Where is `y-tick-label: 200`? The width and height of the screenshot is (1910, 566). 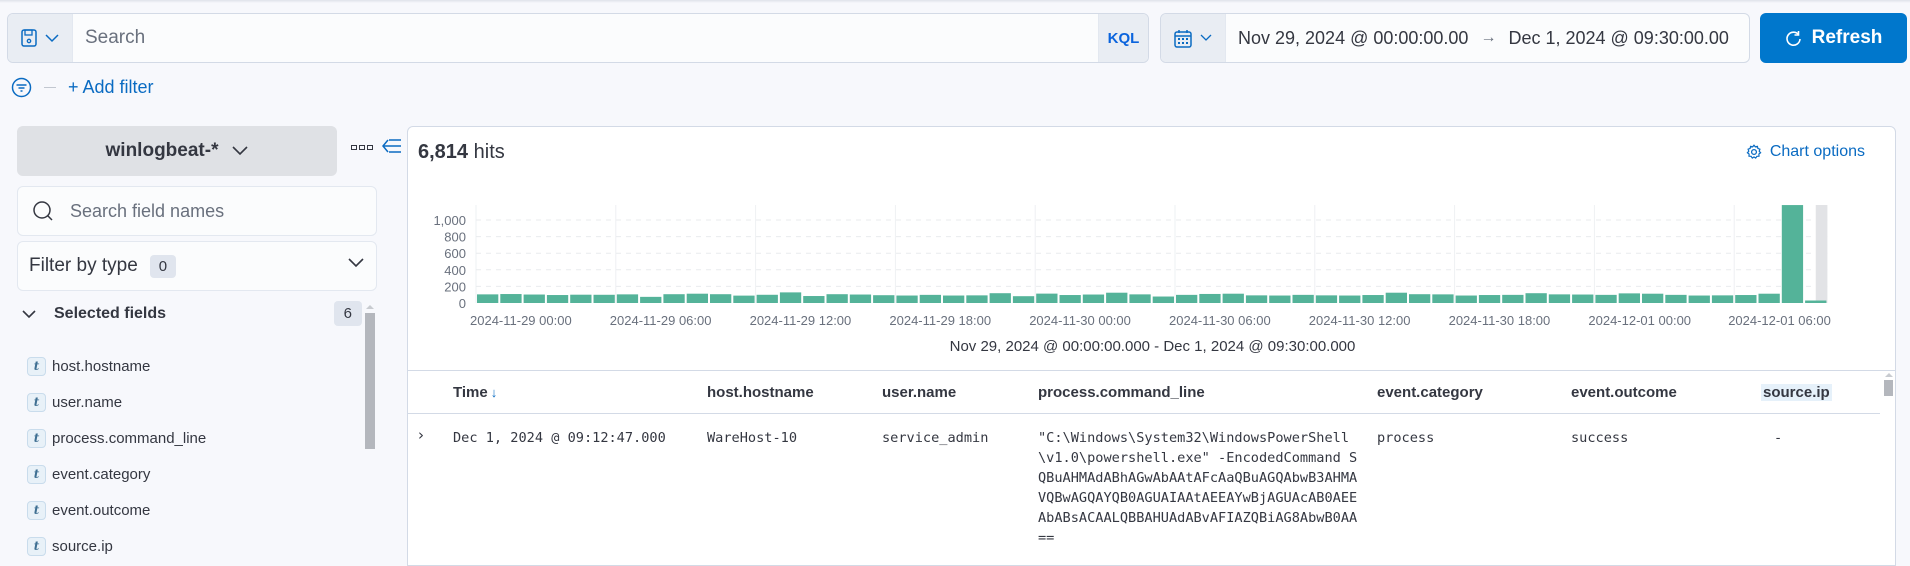 y-tick-label: 200 is located at coordinates (455, 286).